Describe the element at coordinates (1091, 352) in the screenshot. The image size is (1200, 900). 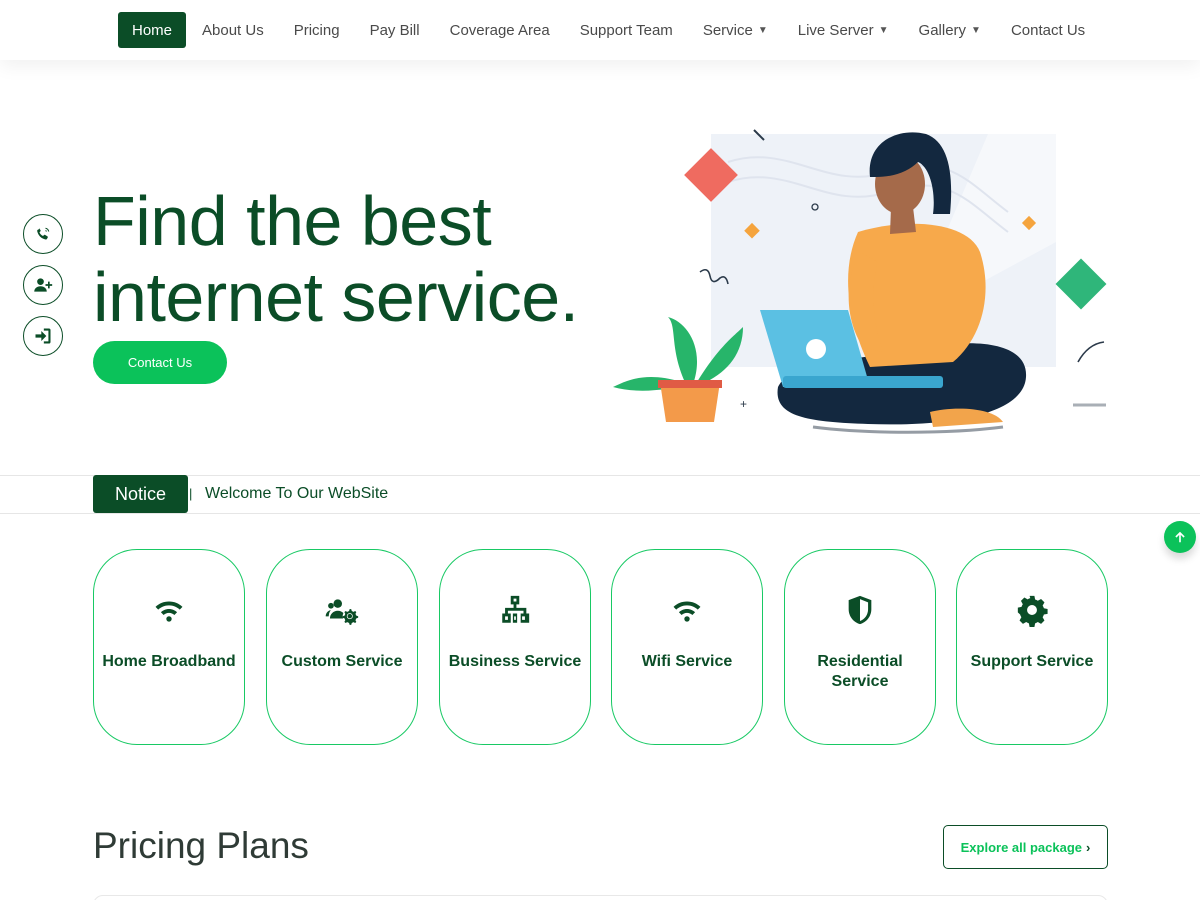
I see `squiggle-right` at that location.